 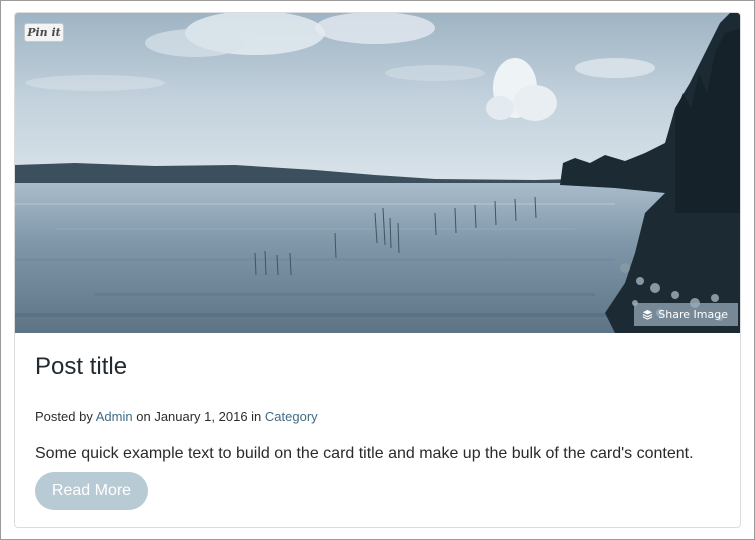 What do you see at coordinates (201, 416) in the screenshot?
I see `post-date: January 1, 2016` at bounding box center [201, 416].